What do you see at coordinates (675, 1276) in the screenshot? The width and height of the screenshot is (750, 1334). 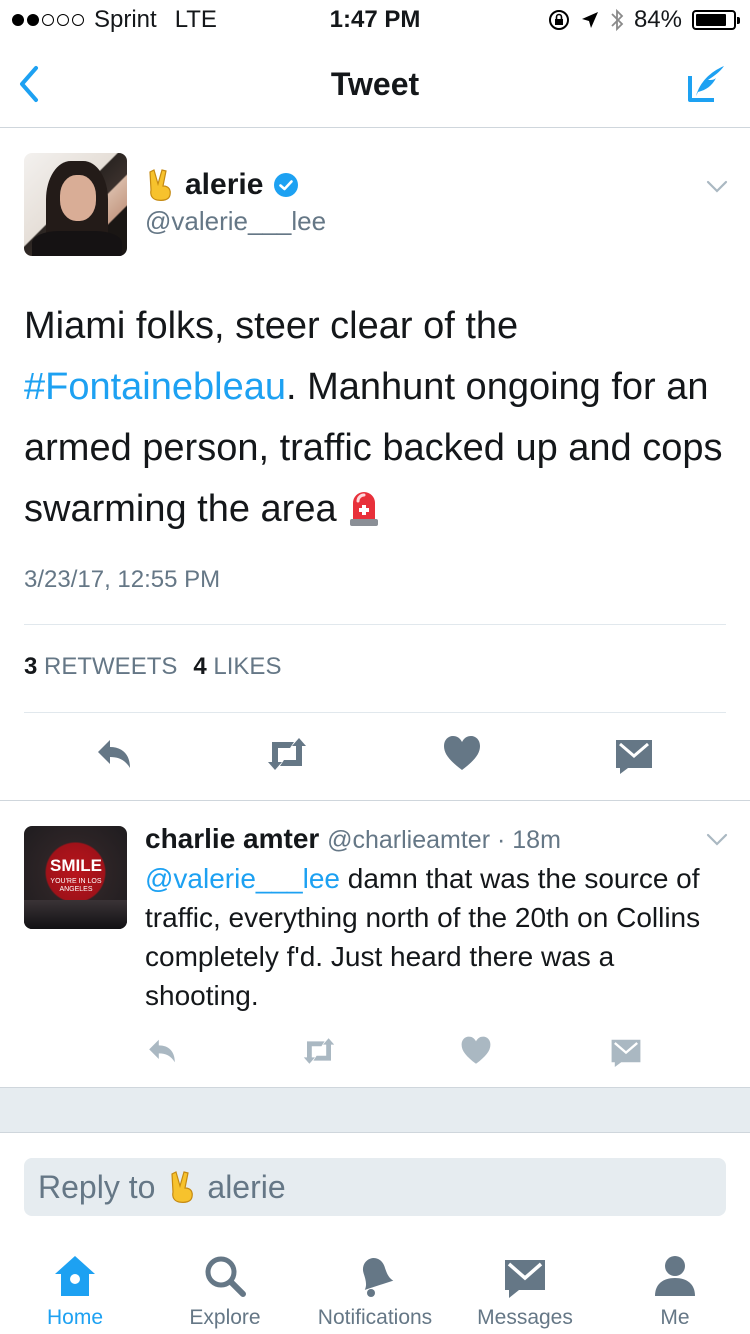 I see `person-icon` at bounding box center [675, 1276].